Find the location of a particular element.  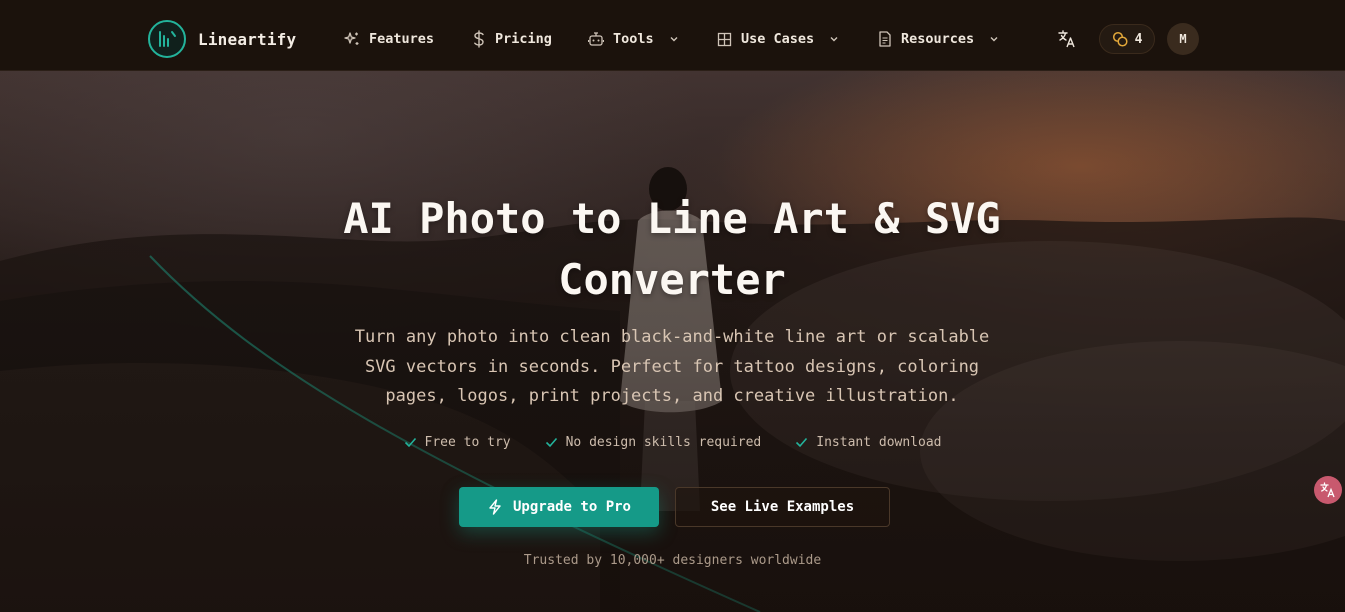

lightning-icon is located at coordinates (495, 507).